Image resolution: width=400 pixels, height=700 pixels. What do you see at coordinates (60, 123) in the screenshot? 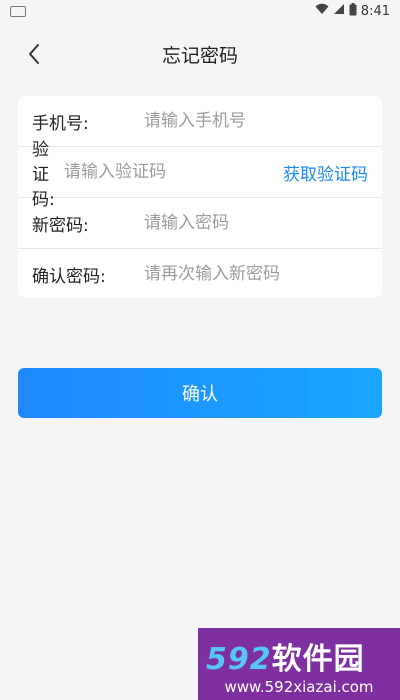
I see `phone-label: 手机号:` at bounding box center [60, 123].